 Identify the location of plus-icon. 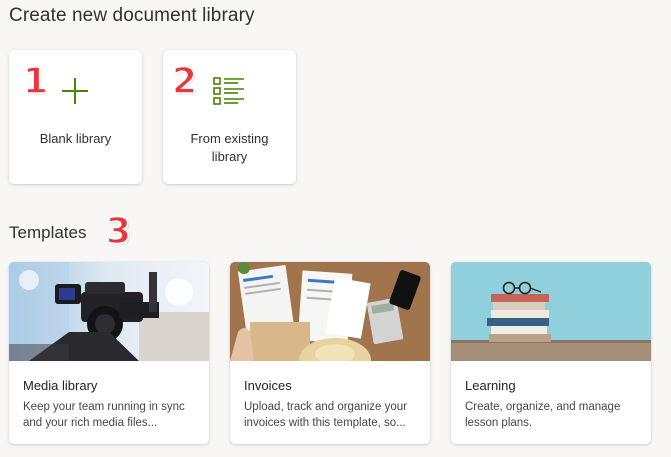
(75, 91).